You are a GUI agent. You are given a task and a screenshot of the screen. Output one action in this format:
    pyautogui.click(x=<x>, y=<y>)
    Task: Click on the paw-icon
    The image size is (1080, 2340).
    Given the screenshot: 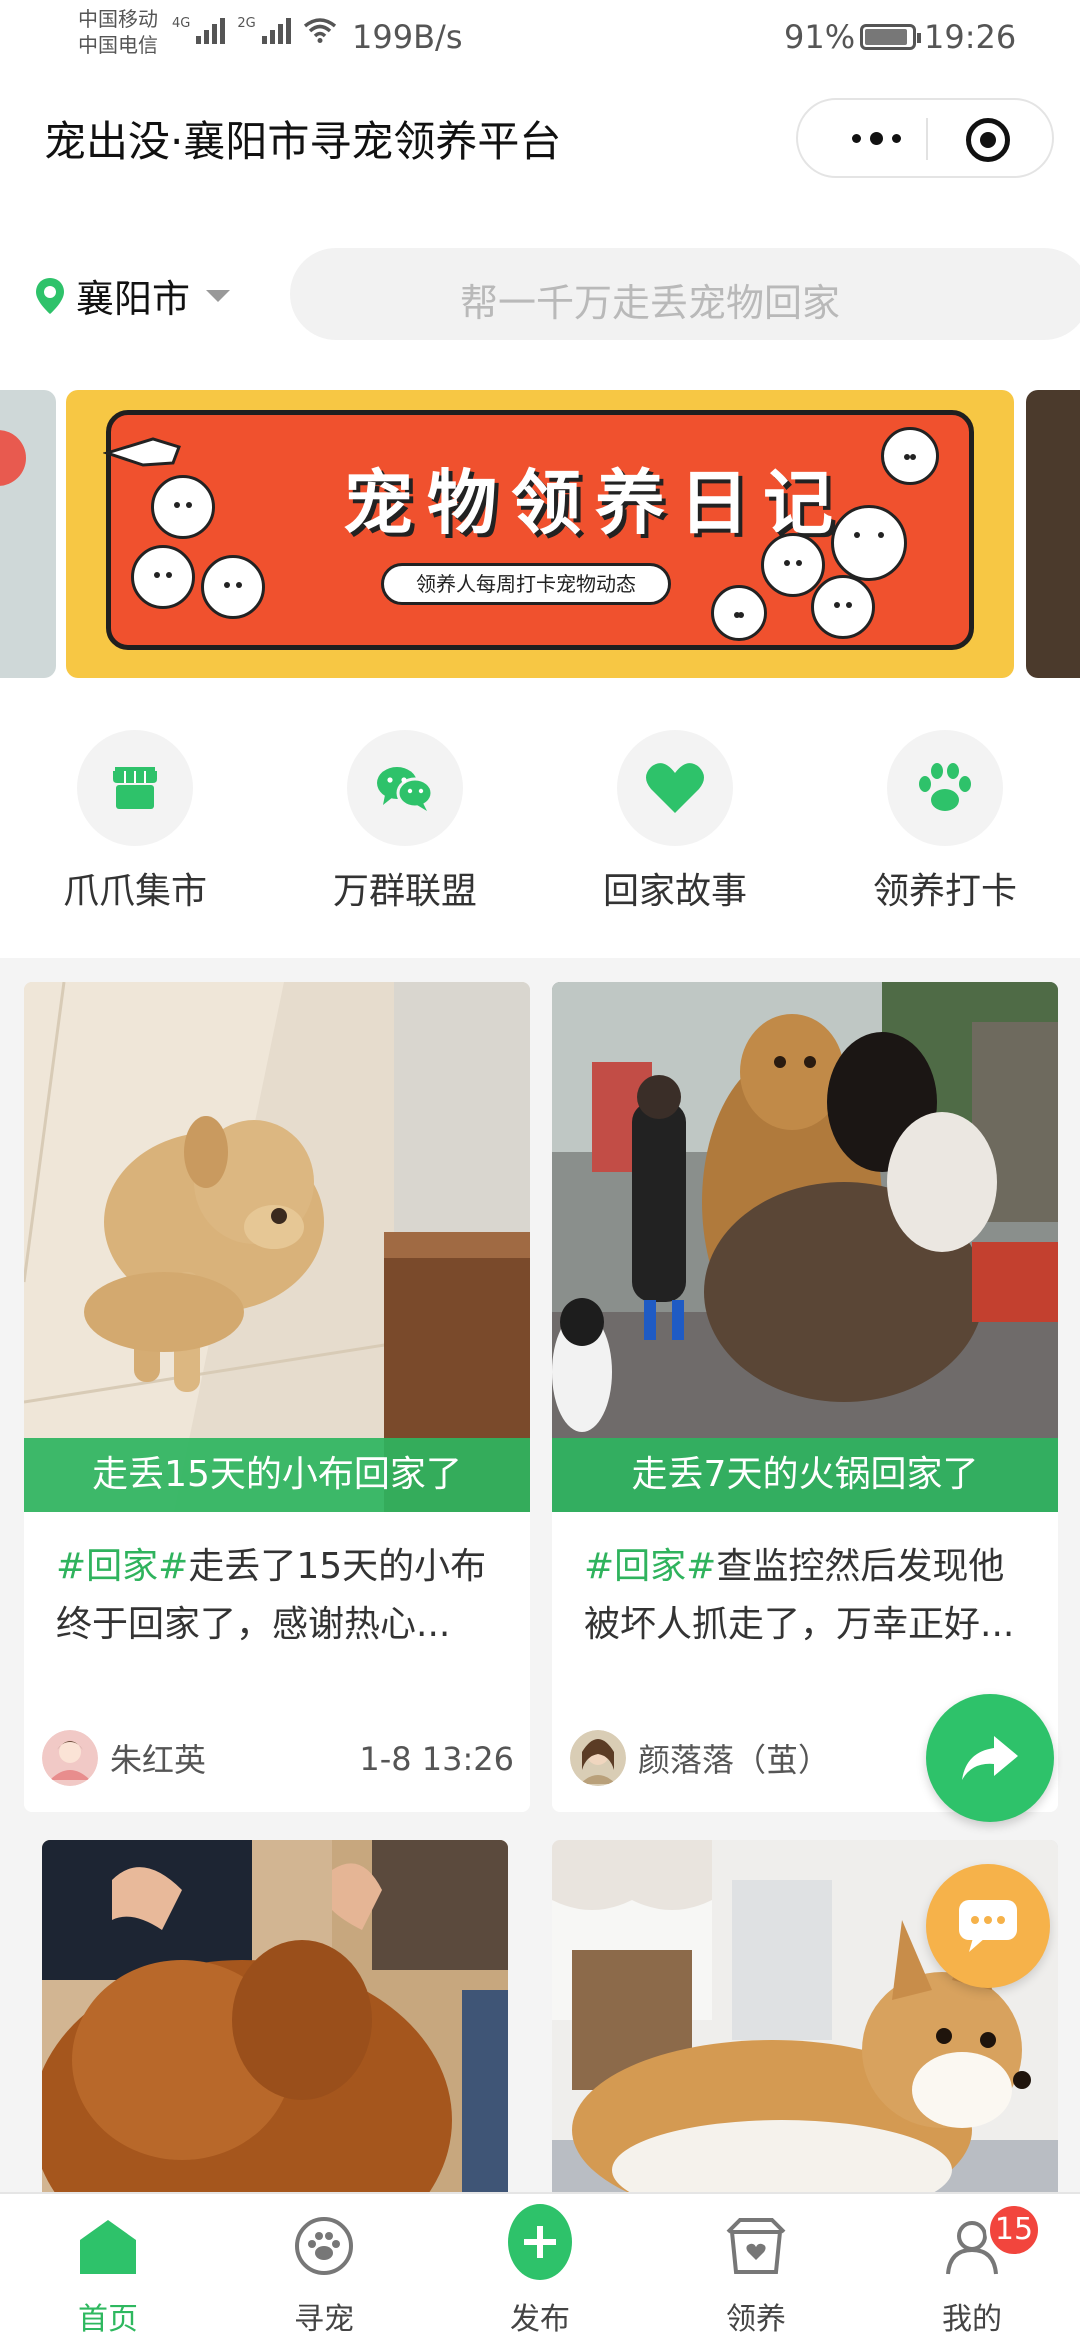 What is the action you would take?
    pyautogui.click(x=945, y=787)
    